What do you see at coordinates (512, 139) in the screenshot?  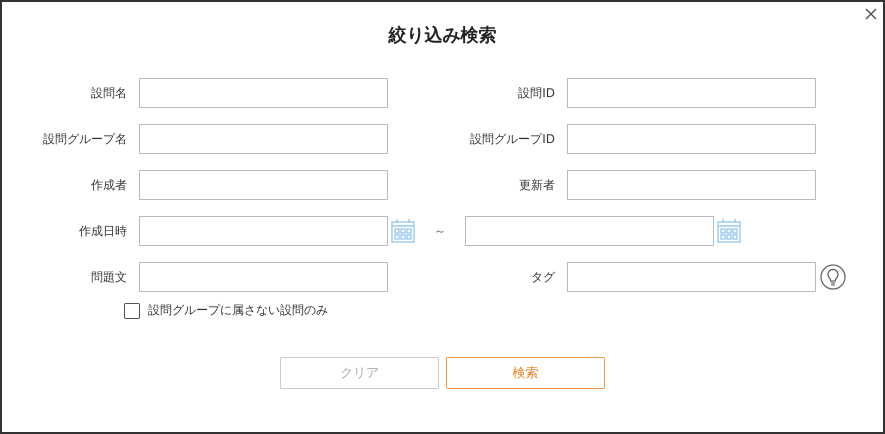 I see `field-label: 設問グループID` at bounding box center [512, 139].